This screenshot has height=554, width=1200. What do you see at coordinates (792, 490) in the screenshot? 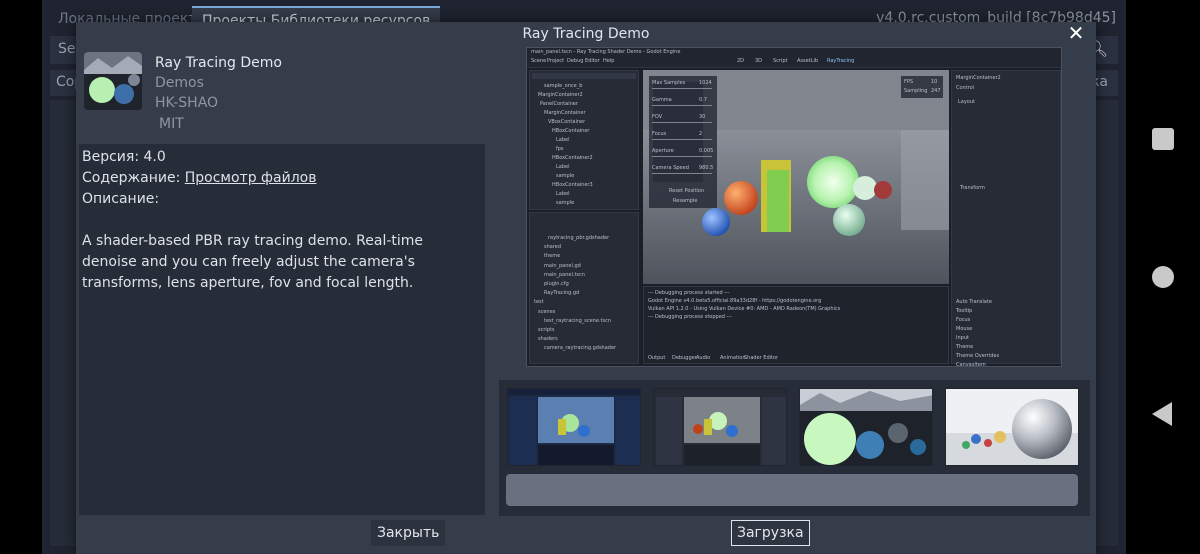
I see `thumbnails-scrollbar` at bounding box center [792, 490].